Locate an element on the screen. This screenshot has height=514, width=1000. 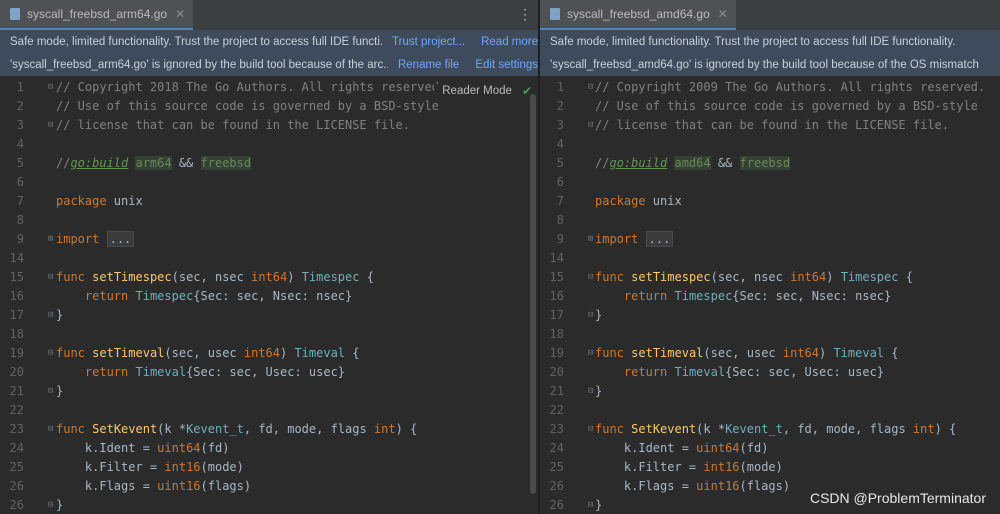
tab-syscall-freebsd-arm64: syscall_freebsd_arm64.go ✕ is located at coordinates (97, 15).